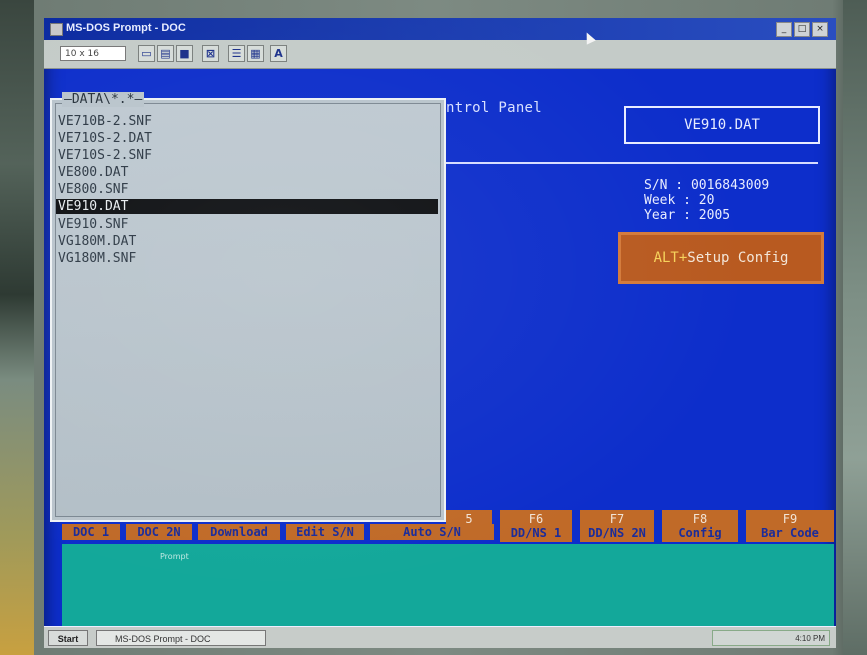  I want to click on fkey-f9: F9 Bar Code, so click(790, 526).